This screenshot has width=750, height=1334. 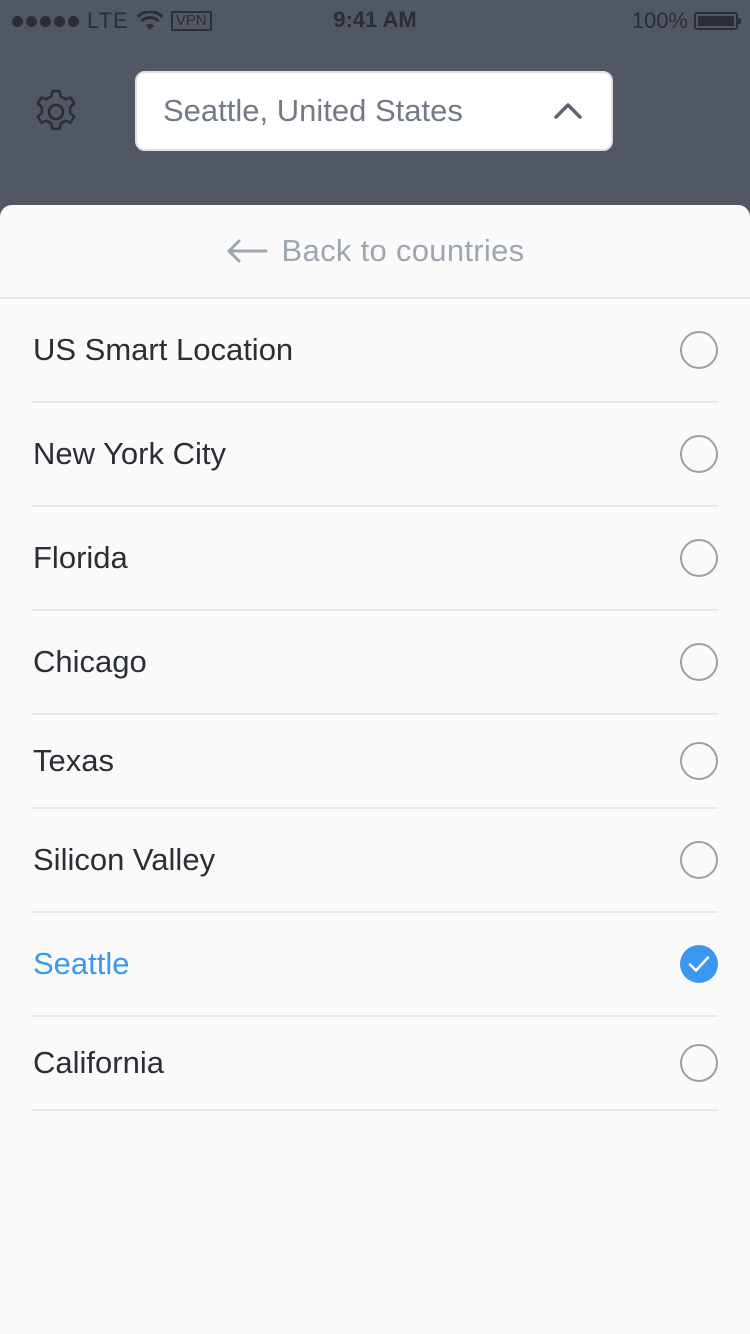 What do you see at coordinates (375, 861) in the screenshot?
I see `list-item: Silicon Valley` at bounding box center [375, 861].